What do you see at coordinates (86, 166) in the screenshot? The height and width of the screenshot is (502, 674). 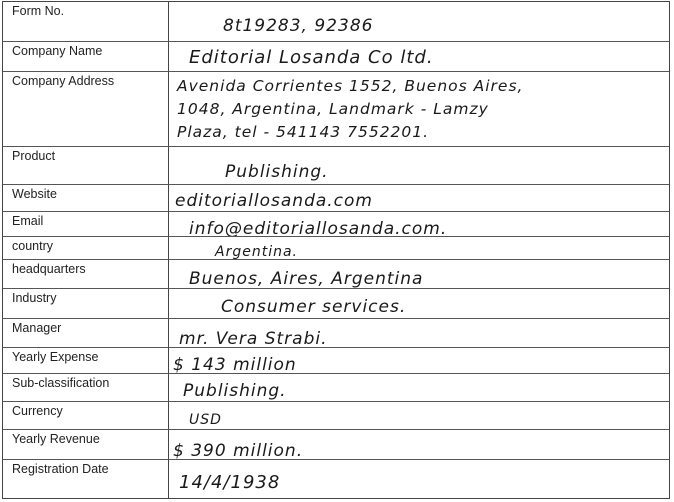 I see `product-label: Product` at bounding box center [86, 166].